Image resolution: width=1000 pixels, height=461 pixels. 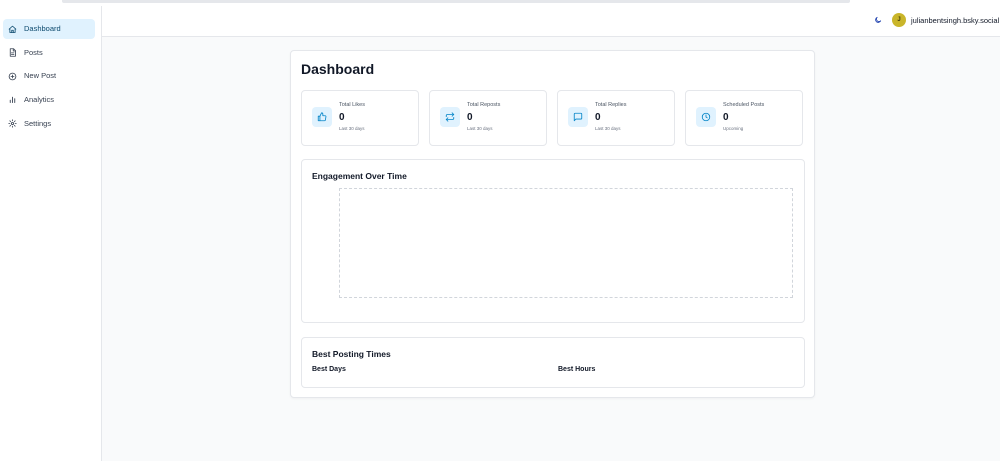 I want to click on engagement-title: Engagement Over Time, so click(x=359, y=176).